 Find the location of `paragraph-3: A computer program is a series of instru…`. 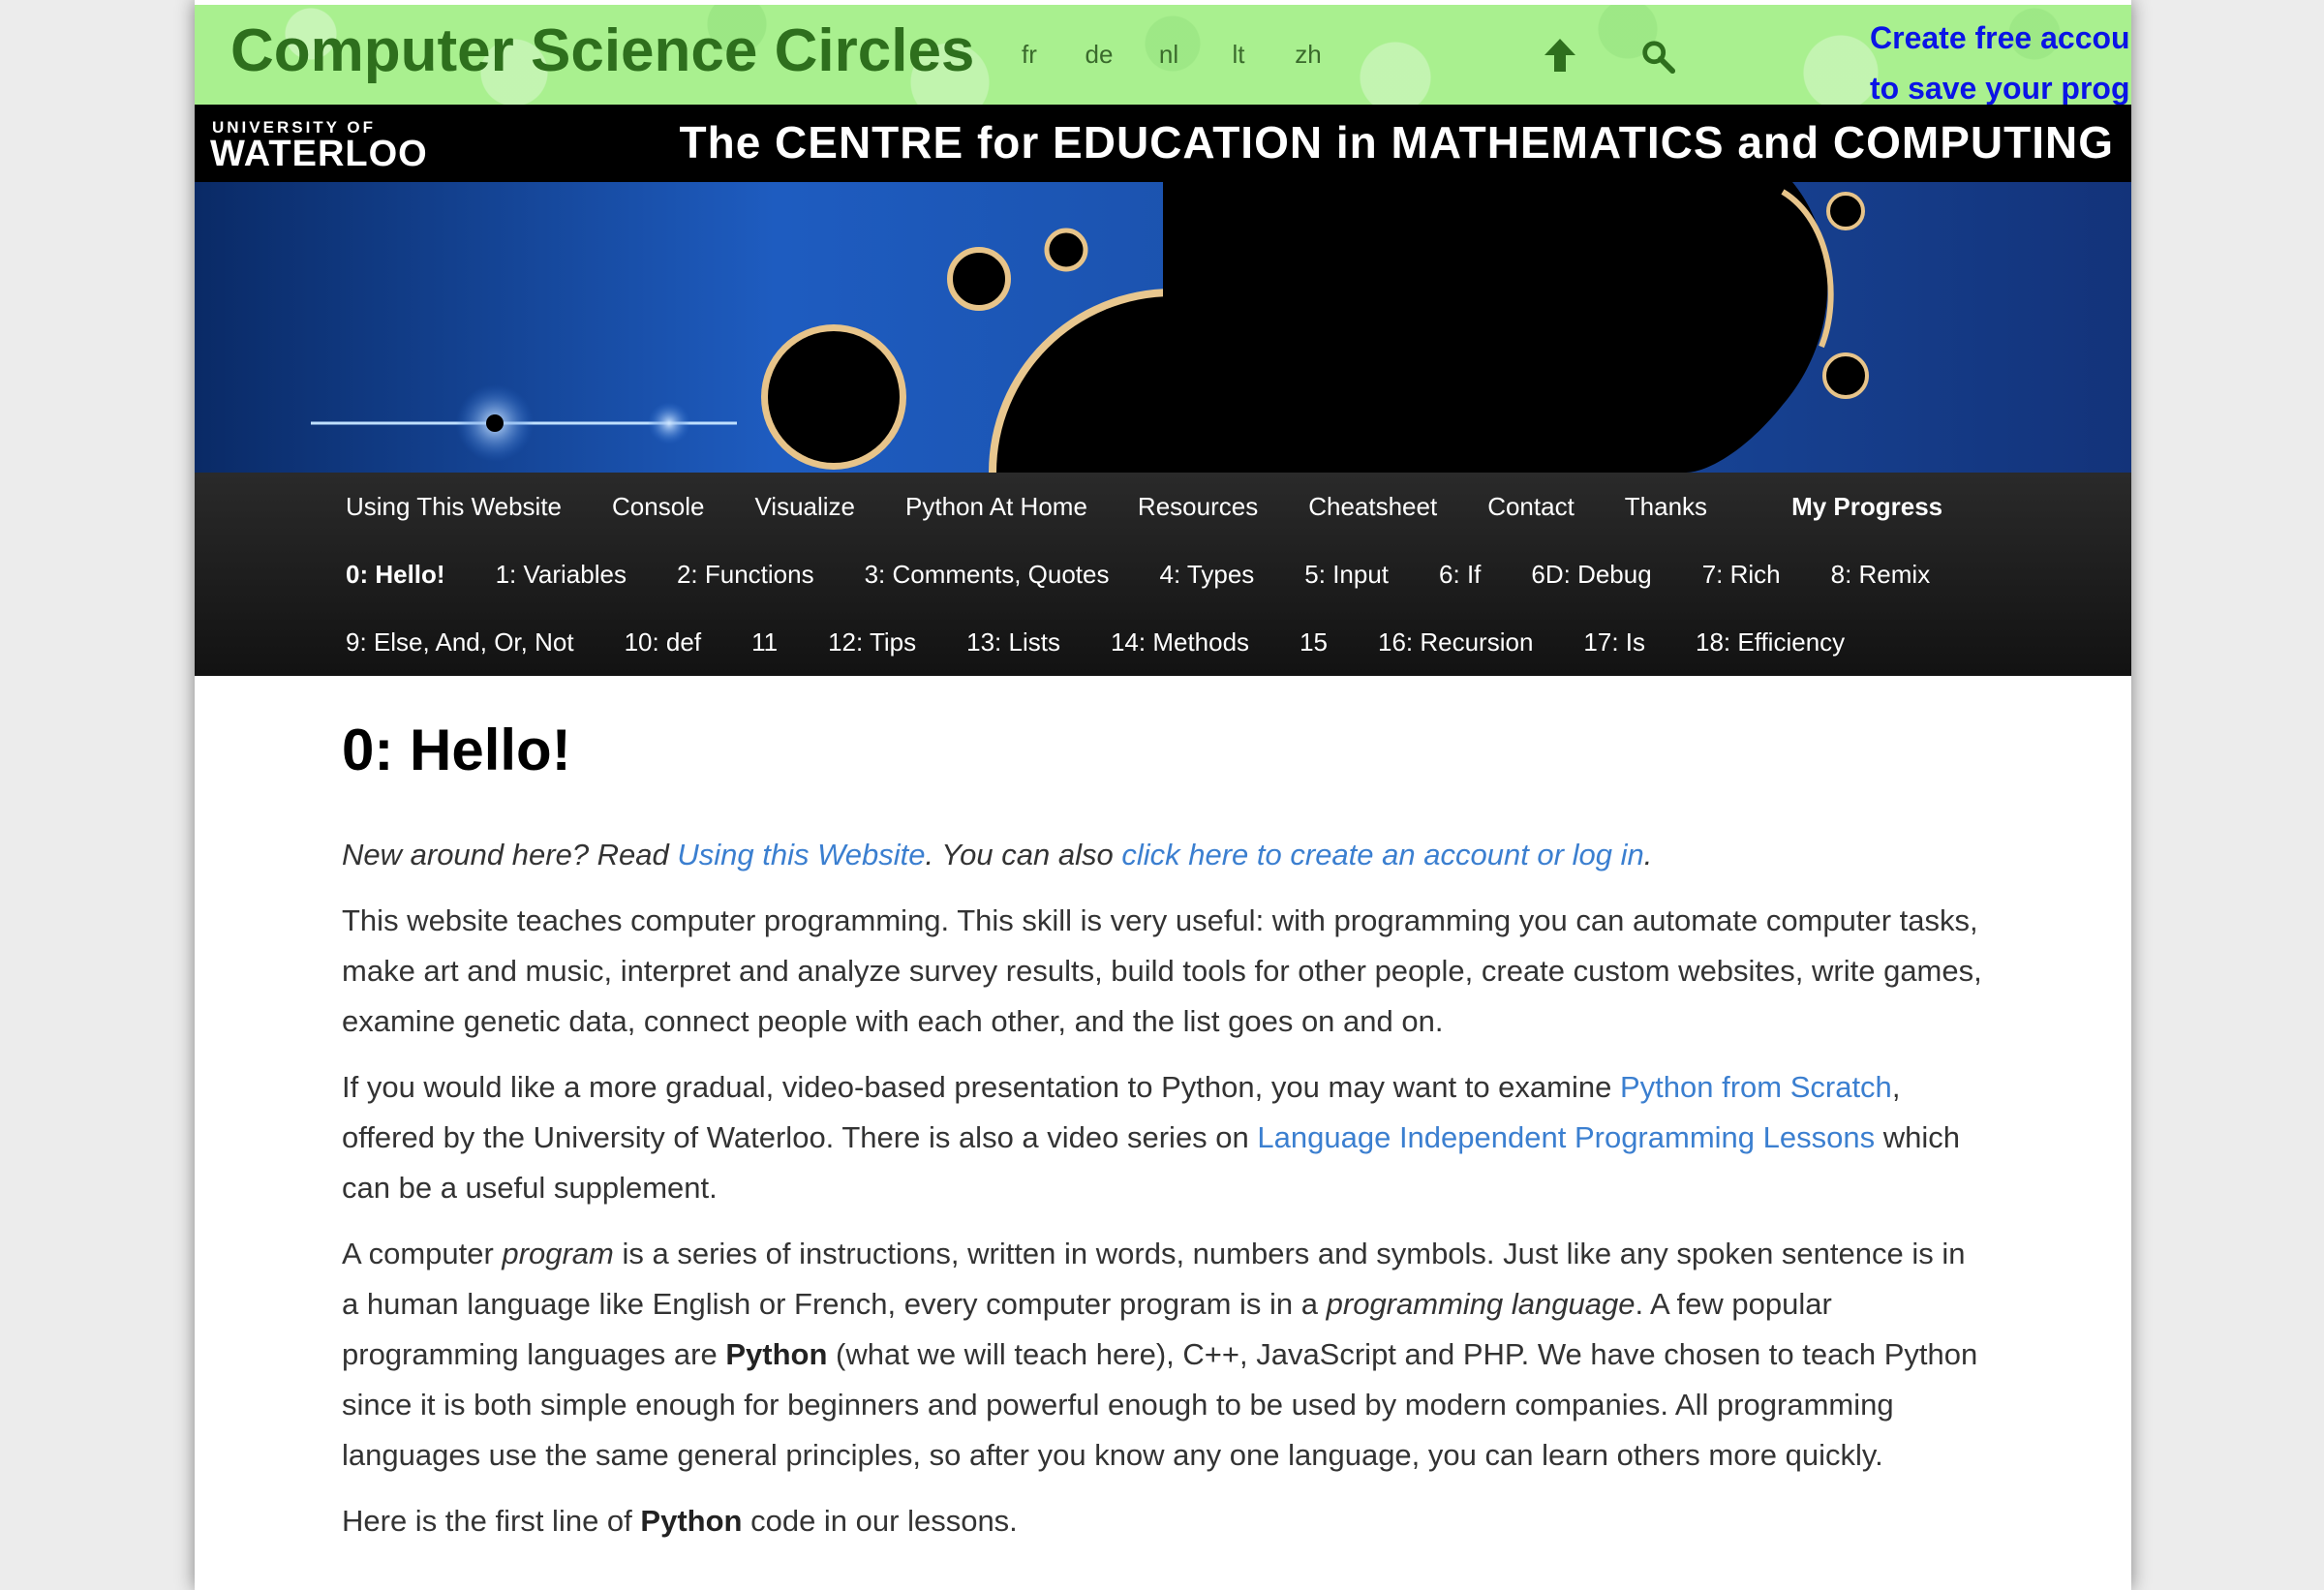

paragraph-3: A computer program is a series of instru… is located at coordinates (1165, 1355).